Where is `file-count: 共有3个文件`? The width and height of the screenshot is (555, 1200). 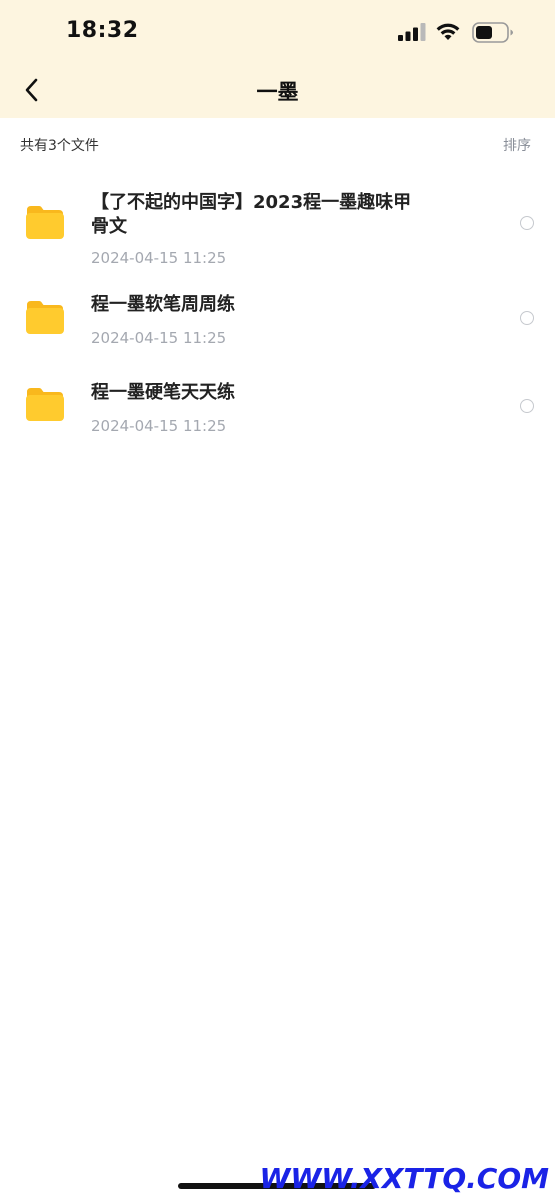
file-count: 共有3个文件 is located at coordinates (59, 146).